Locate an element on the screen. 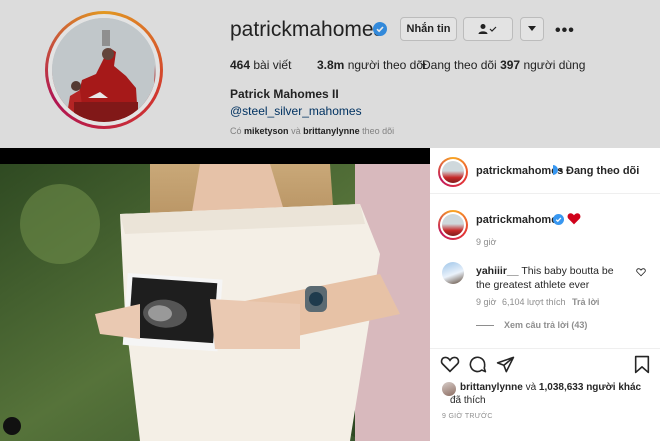 This screenshot has width=660, height=441. comment-like-heart-icon is located at coordinates (641, 272).